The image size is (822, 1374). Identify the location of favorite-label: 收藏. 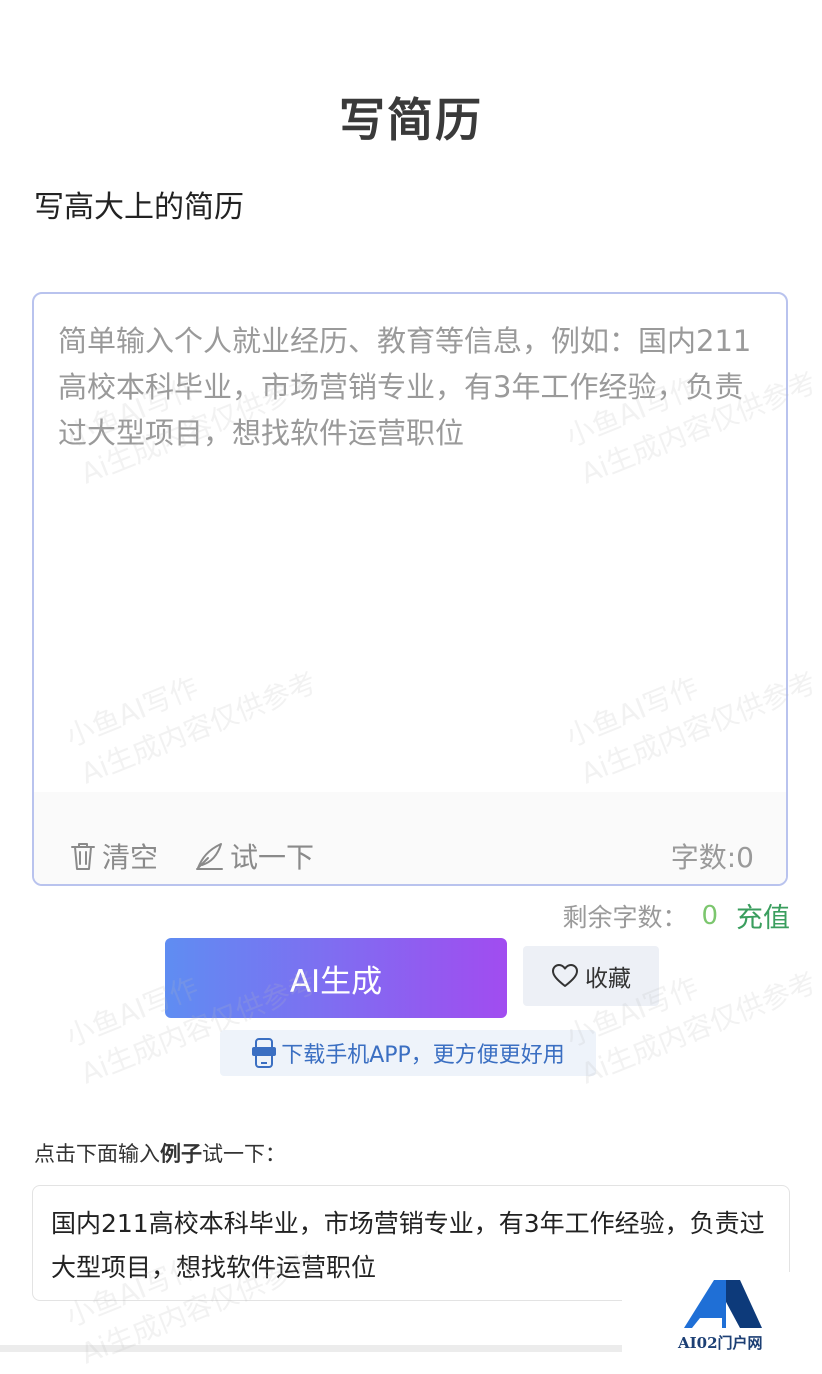
(608, 979).